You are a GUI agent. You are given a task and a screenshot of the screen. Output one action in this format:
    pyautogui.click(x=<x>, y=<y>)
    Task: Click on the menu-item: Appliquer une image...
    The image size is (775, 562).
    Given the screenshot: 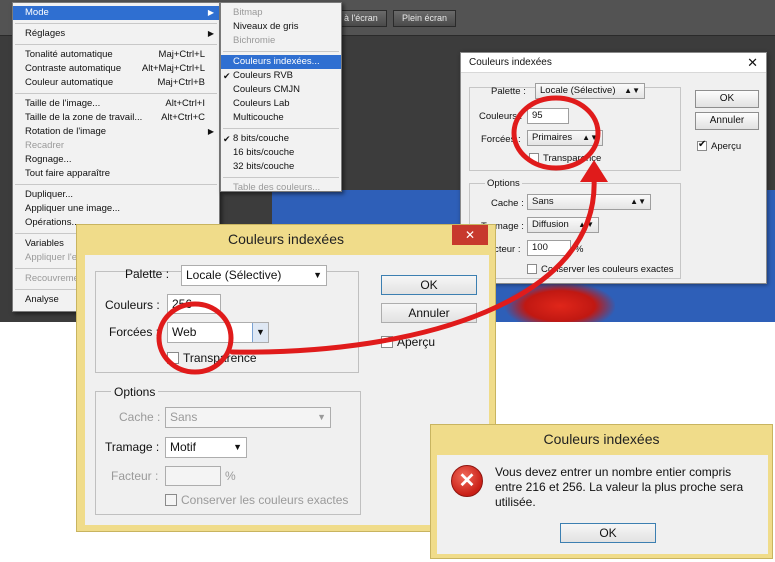 What is the action you would take?
    pyautogui.click(x=116, y=209)
    